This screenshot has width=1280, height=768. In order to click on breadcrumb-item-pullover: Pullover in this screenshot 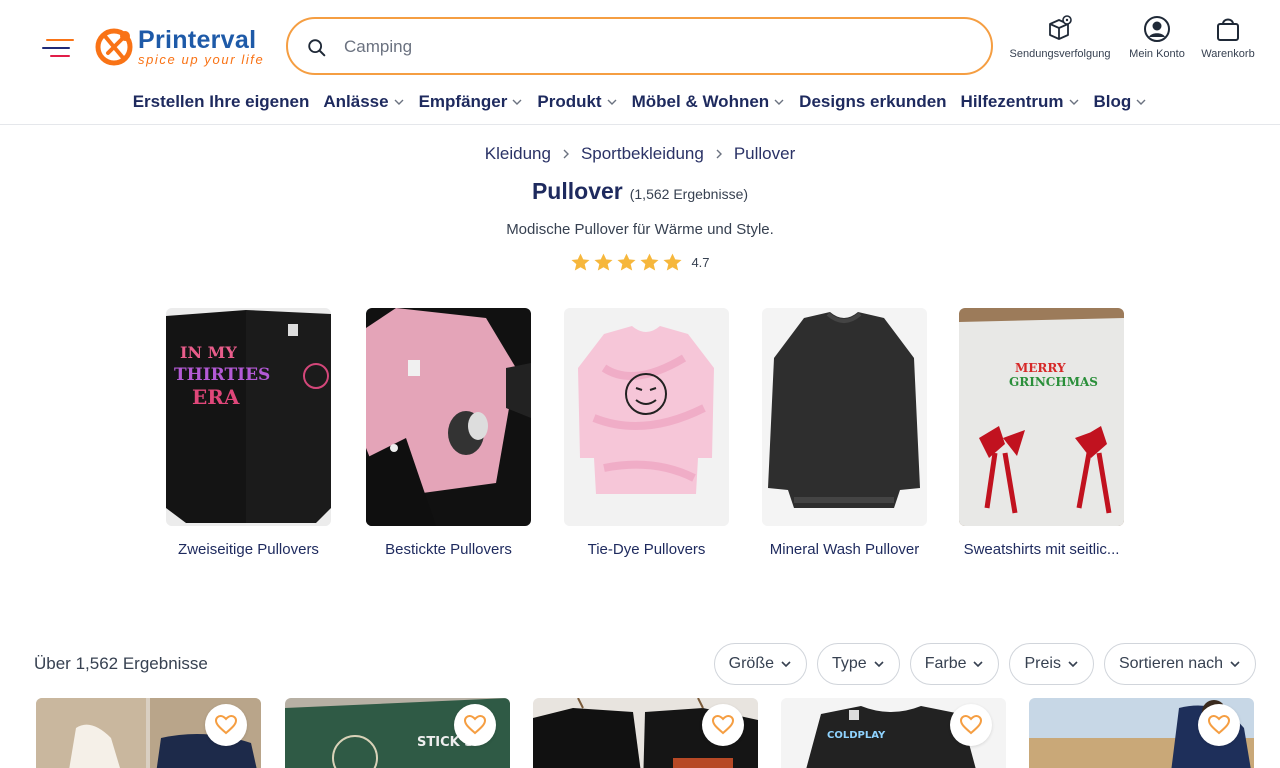, I will do `click(764, 154)`.